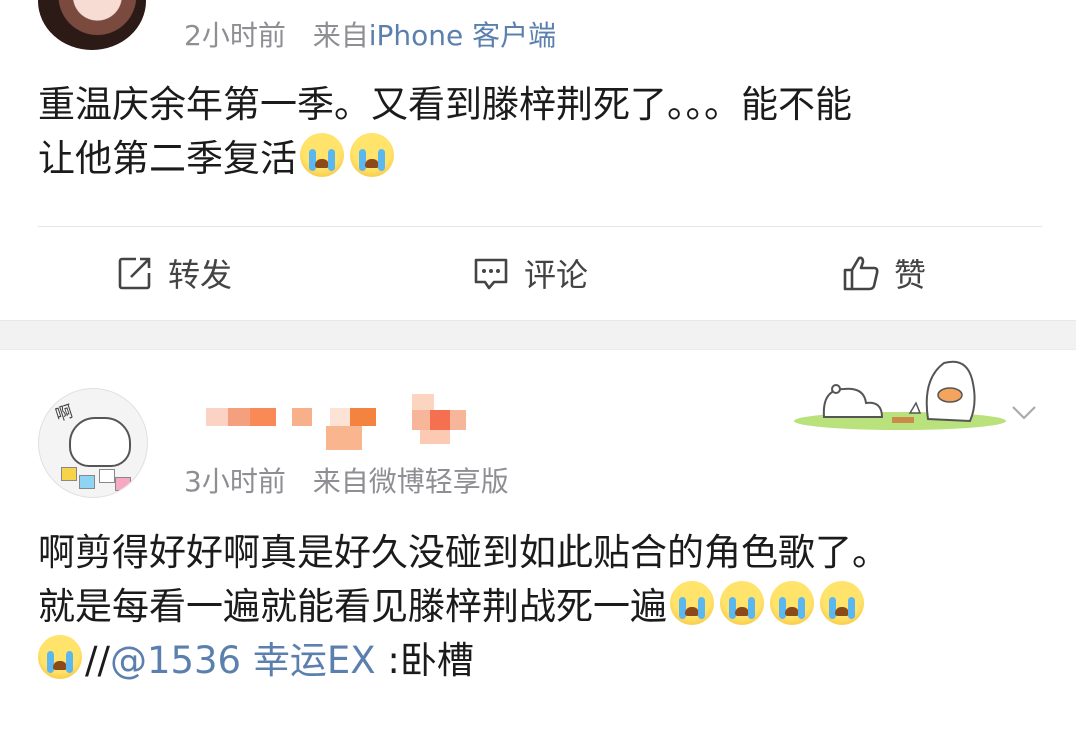 The width and height of the screenshot is (1076, 730). What do you see at coordinates (167, 158) in the screenshot?
I see `post-content-text: 让他第二季复活` at bounding box center [167, 158].